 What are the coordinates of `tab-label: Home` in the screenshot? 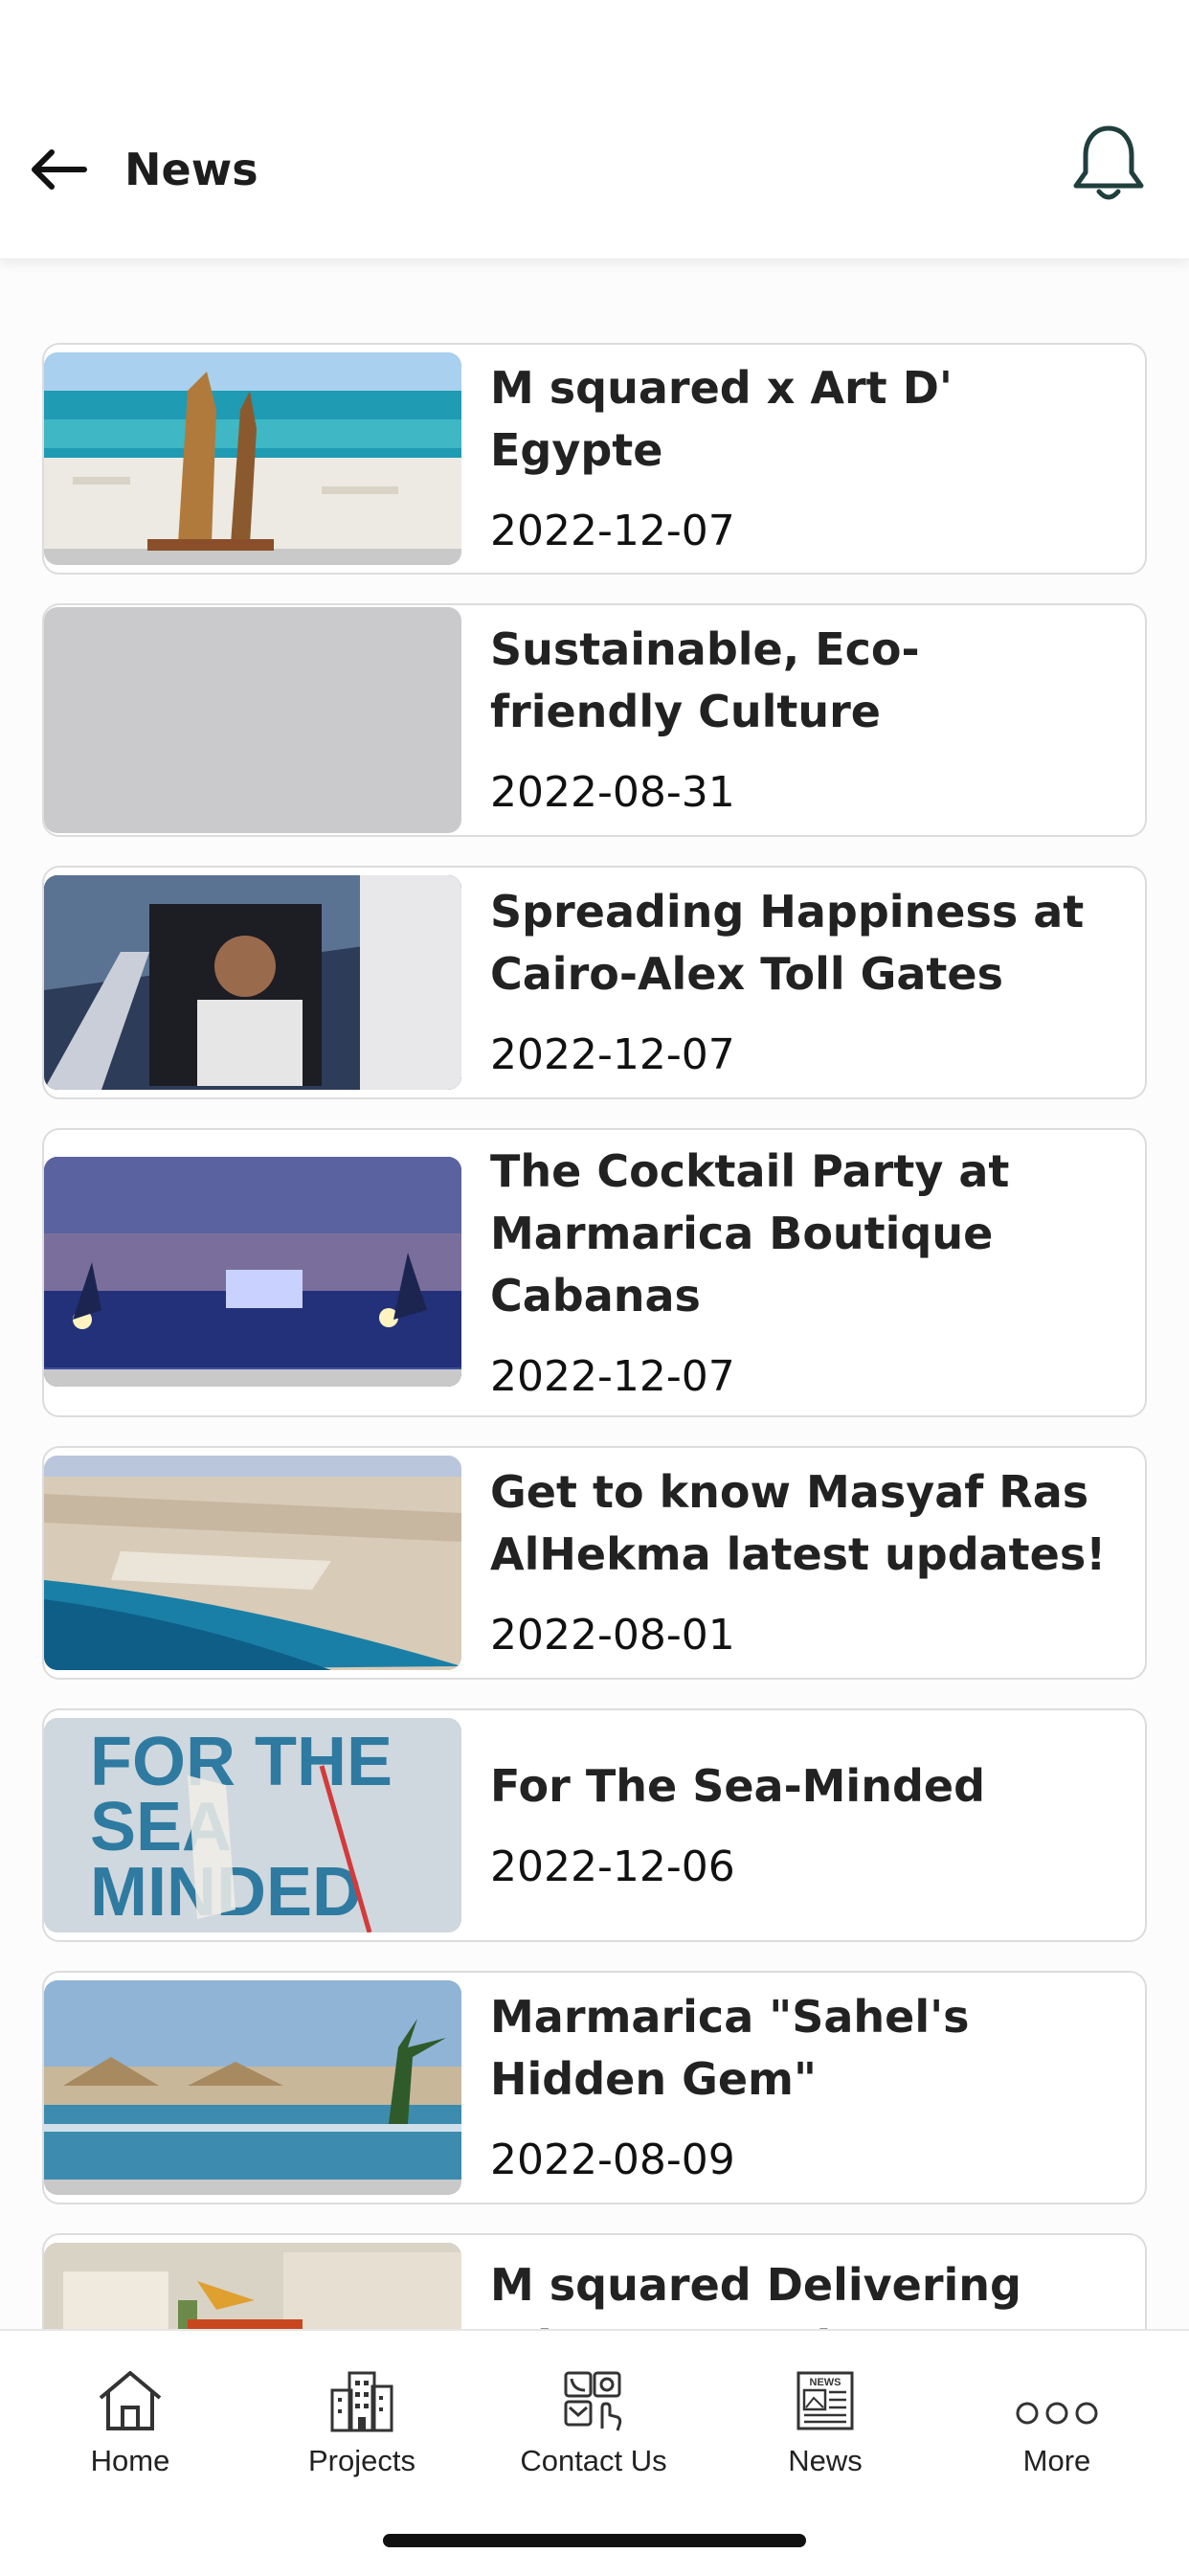 It's located at (130, 2460).